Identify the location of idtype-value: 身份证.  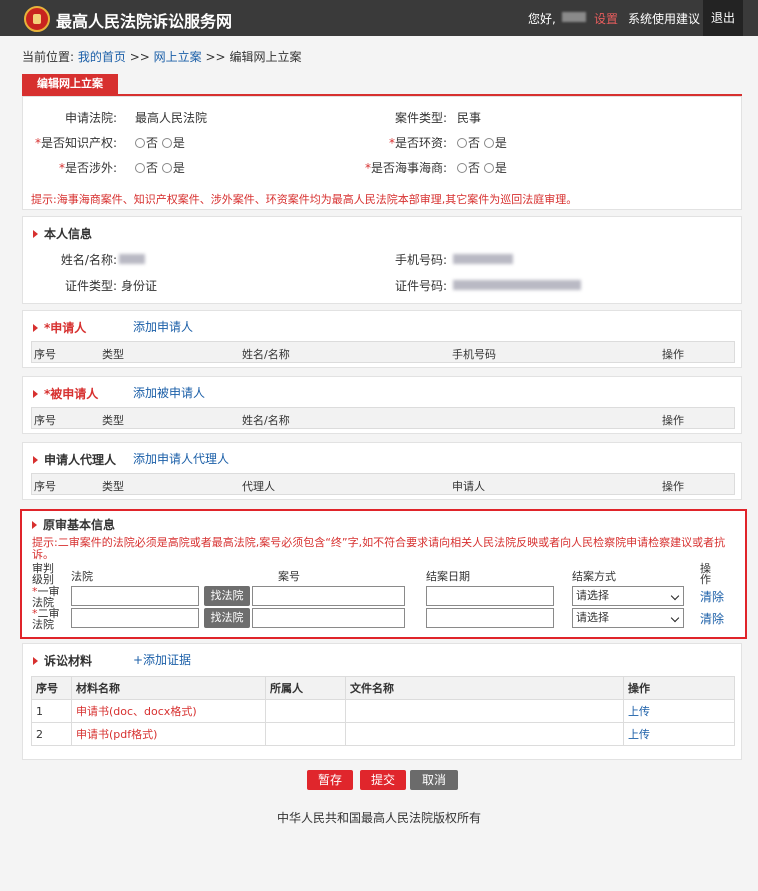
(139, 286).